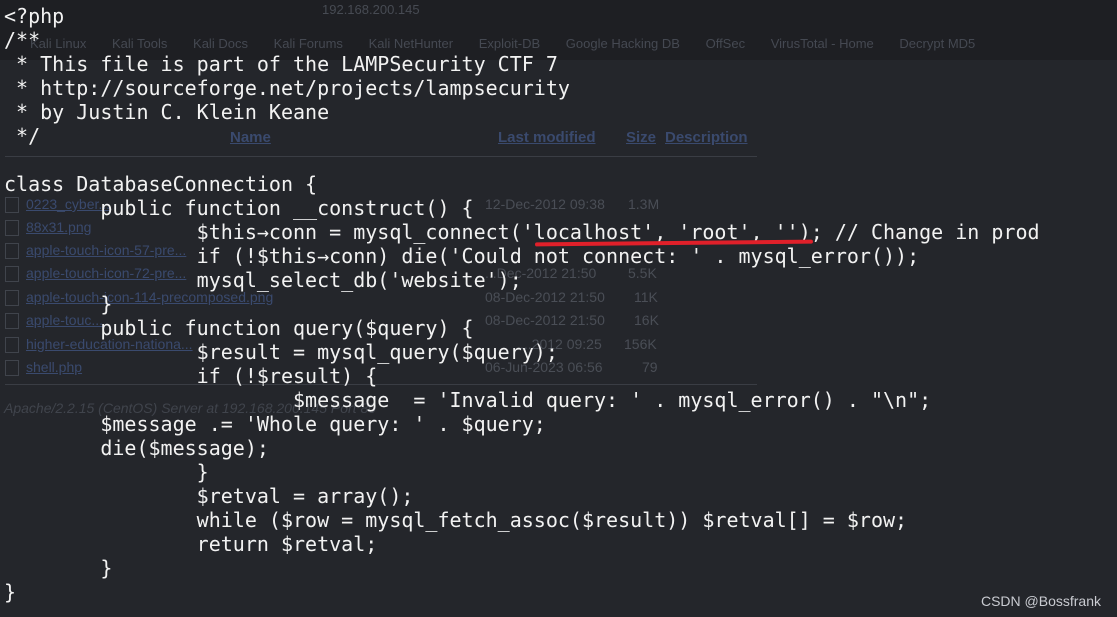  I want to click on code-line: return $retval;, so click(191, 544).